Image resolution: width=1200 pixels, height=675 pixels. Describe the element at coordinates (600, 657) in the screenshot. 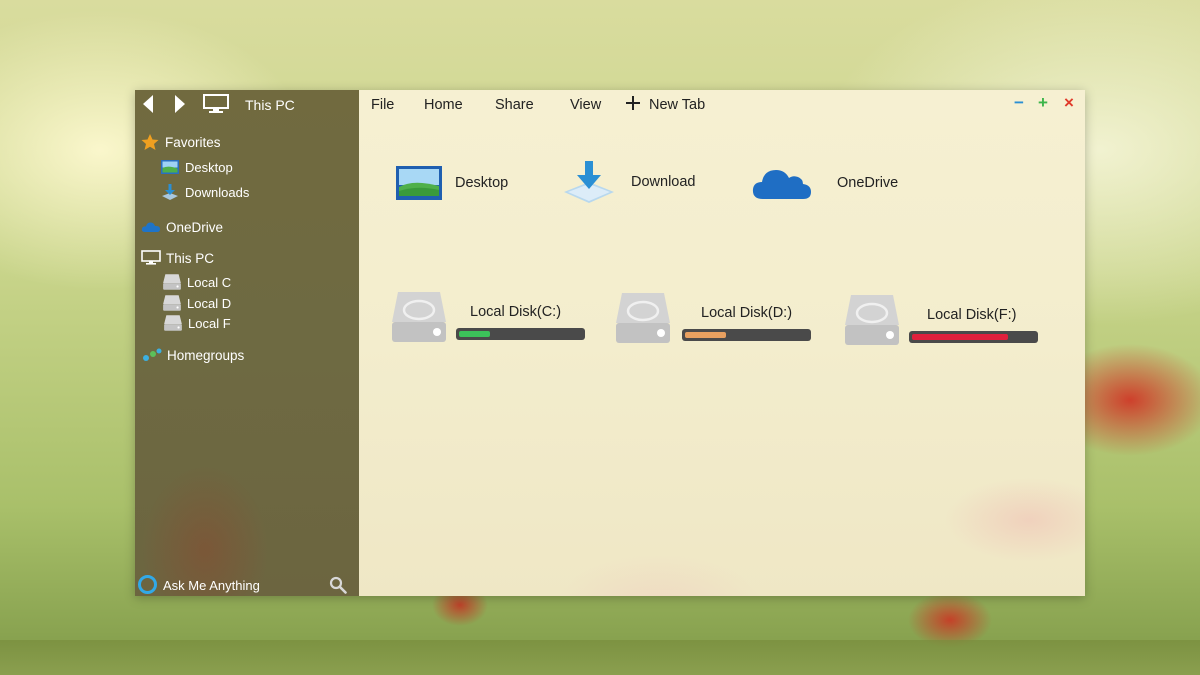

I see `desktop-wallpaper-strip` at that location.